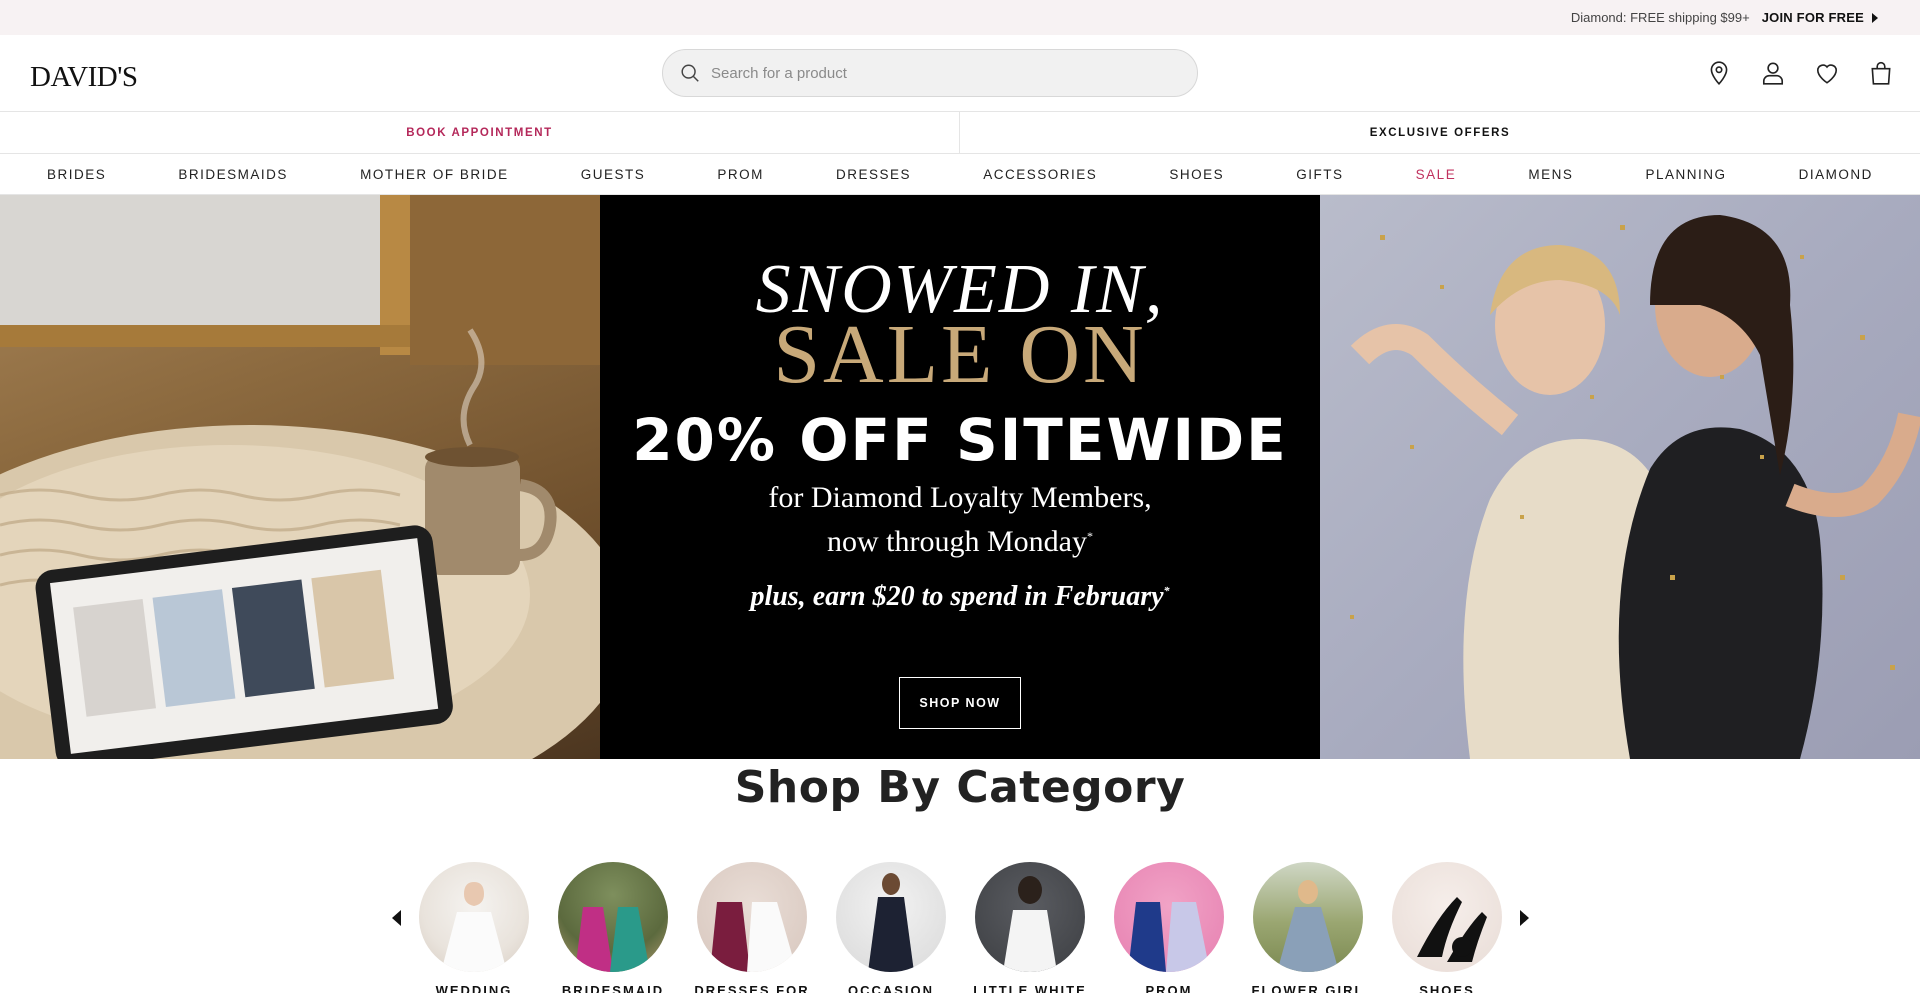 Image resolution: width=1920 pixels, height=993 pixels. What do you see at coordinates (1169, 988) in the screenshot?
I see `category-label: PROM` at bounding box center [1169, 988].